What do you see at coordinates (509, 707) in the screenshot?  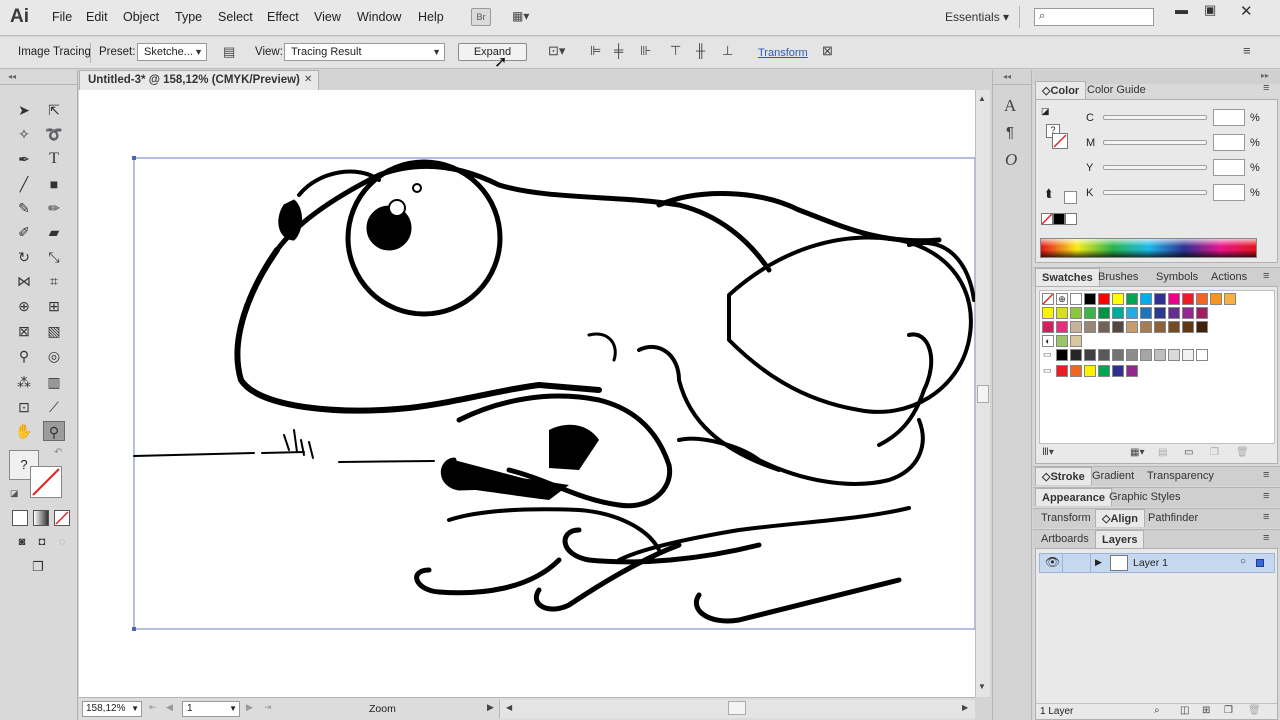 I see `scroll-left-icon: ◀` at bounding box center [509, 707].